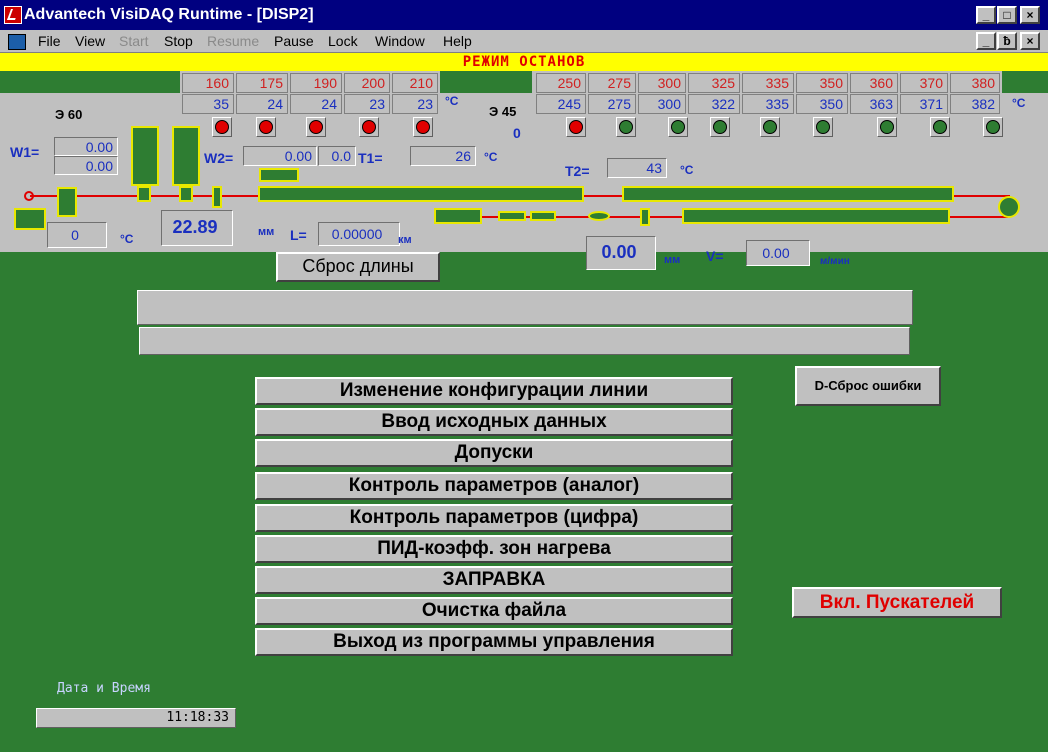 Image resolution: width=1048 pixels, height=752 pixels. I want to click on window-title: Advantech VisiDAQ Runtime - [DISP2], so click(169, 14).